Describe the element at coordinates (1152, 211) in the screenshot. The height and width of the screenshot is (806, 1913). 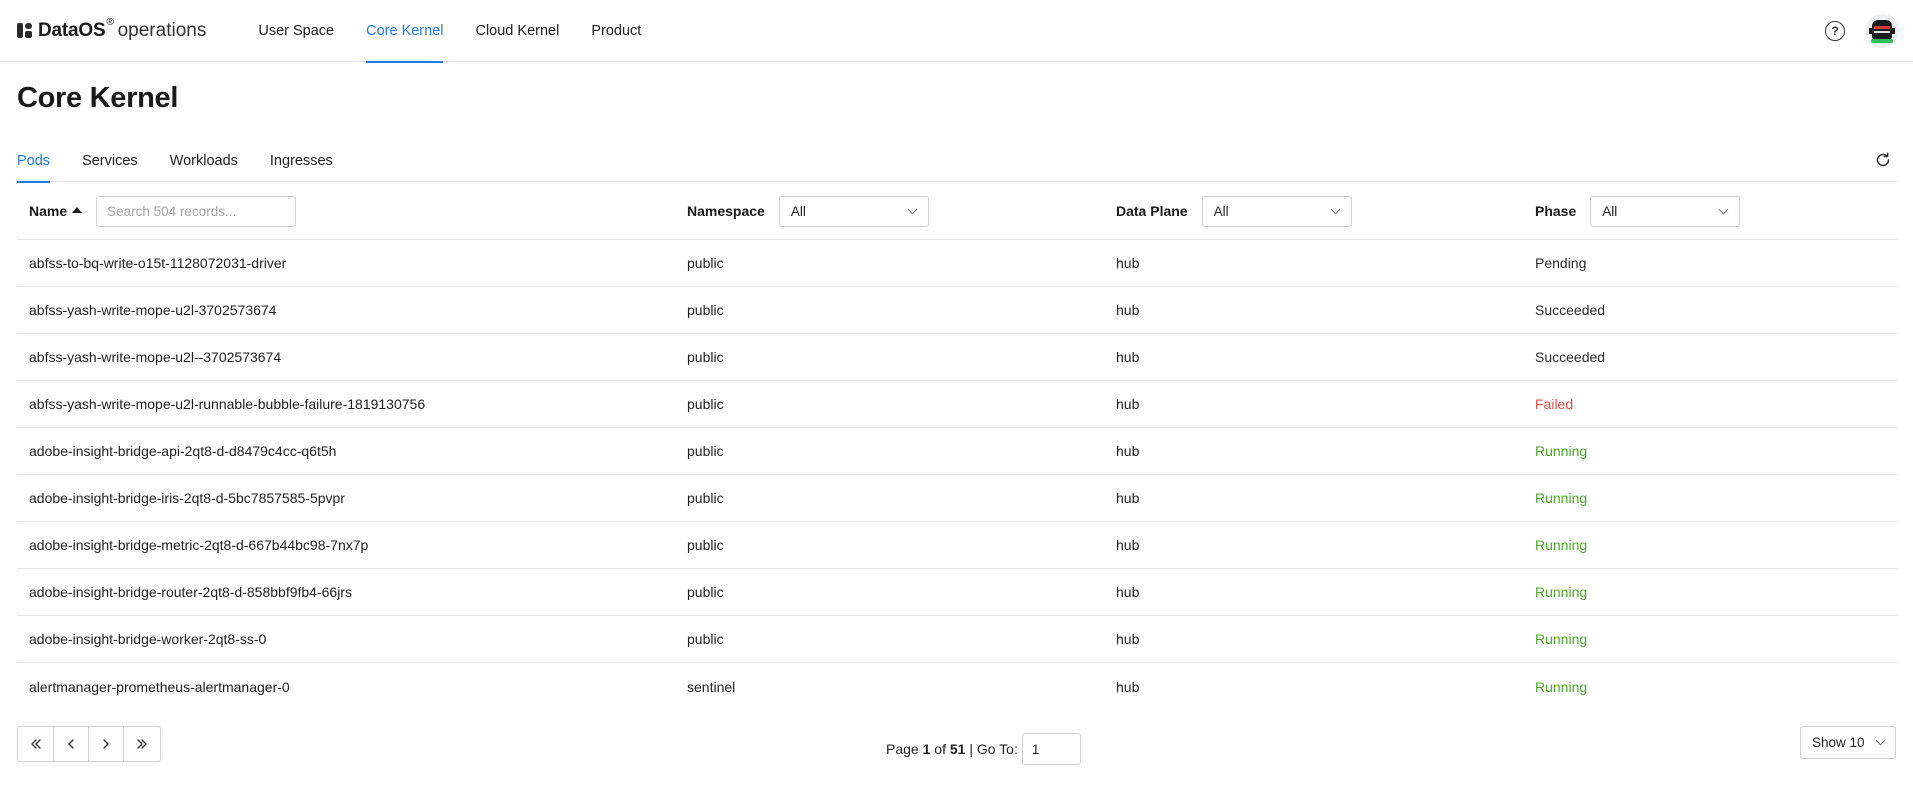
I see `column-header-data-plane: Data Plane` at that location.